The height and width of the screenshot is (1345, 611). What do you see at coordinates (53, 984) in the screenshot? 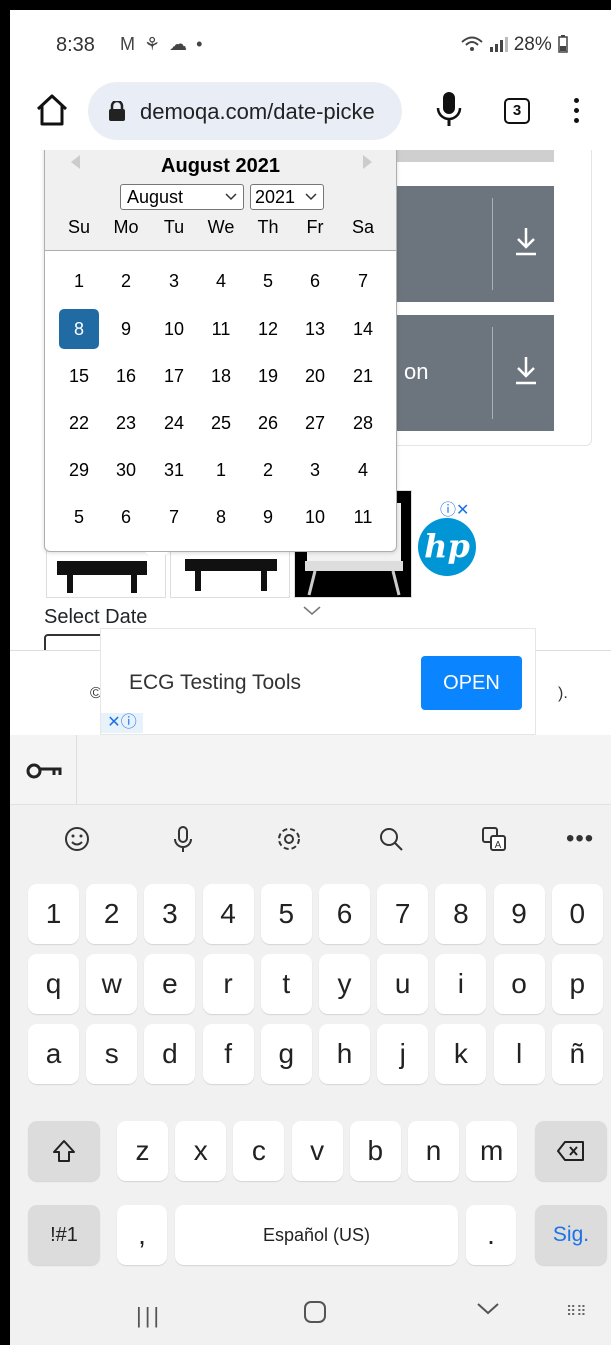
I see `key-q: q` at bounding box center [53, 984].